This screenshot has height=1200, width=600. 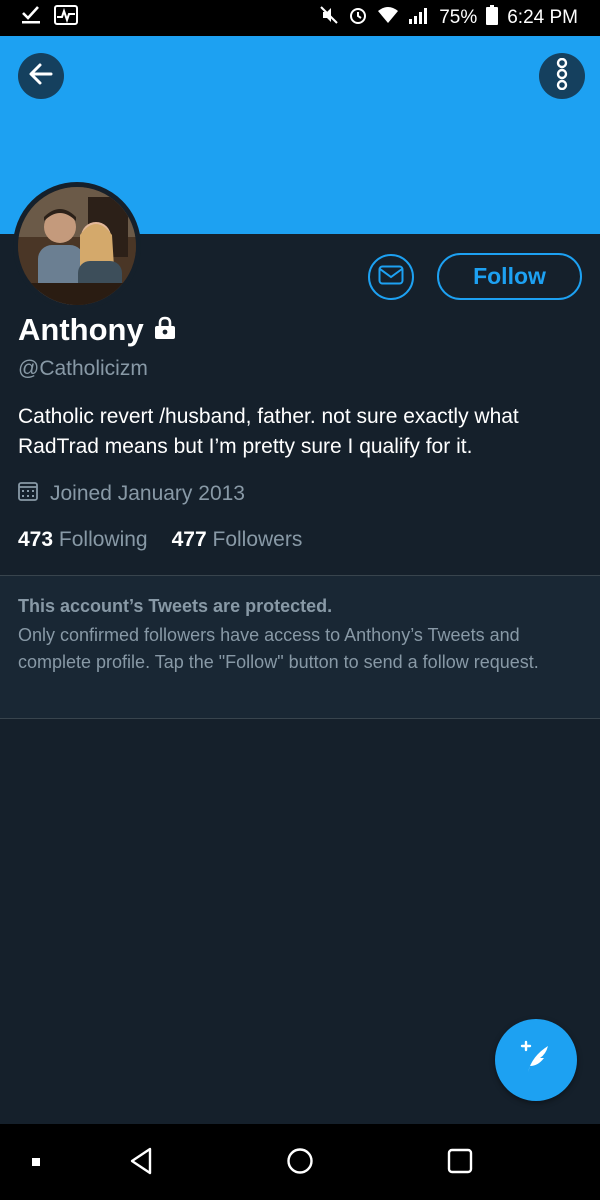 I want to click on battery-percent: 75%, so click(x=458, y=17).